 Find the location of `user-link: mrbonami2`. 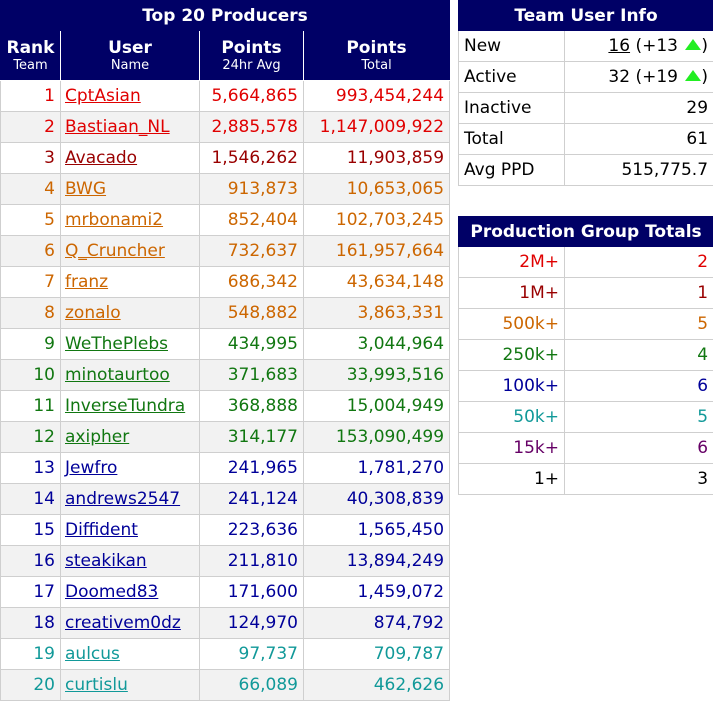

user-link: mrbonami2 is located at coordinates (114, 220).